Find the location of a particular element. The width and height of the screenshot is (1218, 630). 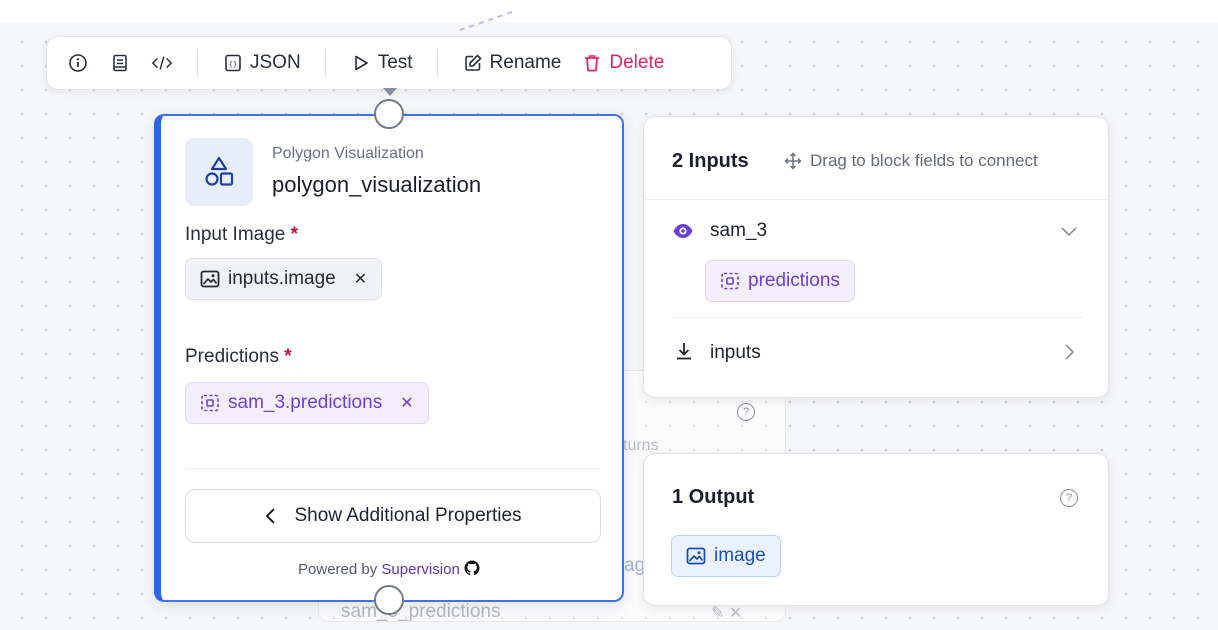

test-button: Test is located at coordinates (381, 63).